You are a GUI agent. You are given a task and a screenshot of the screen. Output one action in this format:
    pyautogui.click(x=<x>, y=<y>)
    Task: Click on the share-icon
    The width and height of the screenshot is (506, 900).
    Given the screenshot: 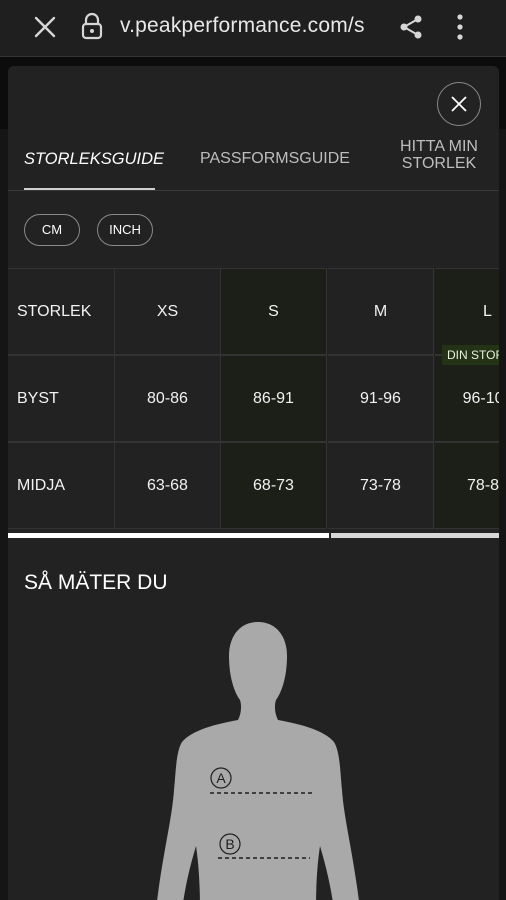 What is the action you would take?
    pyautogui.click(x=411, y=27)
    